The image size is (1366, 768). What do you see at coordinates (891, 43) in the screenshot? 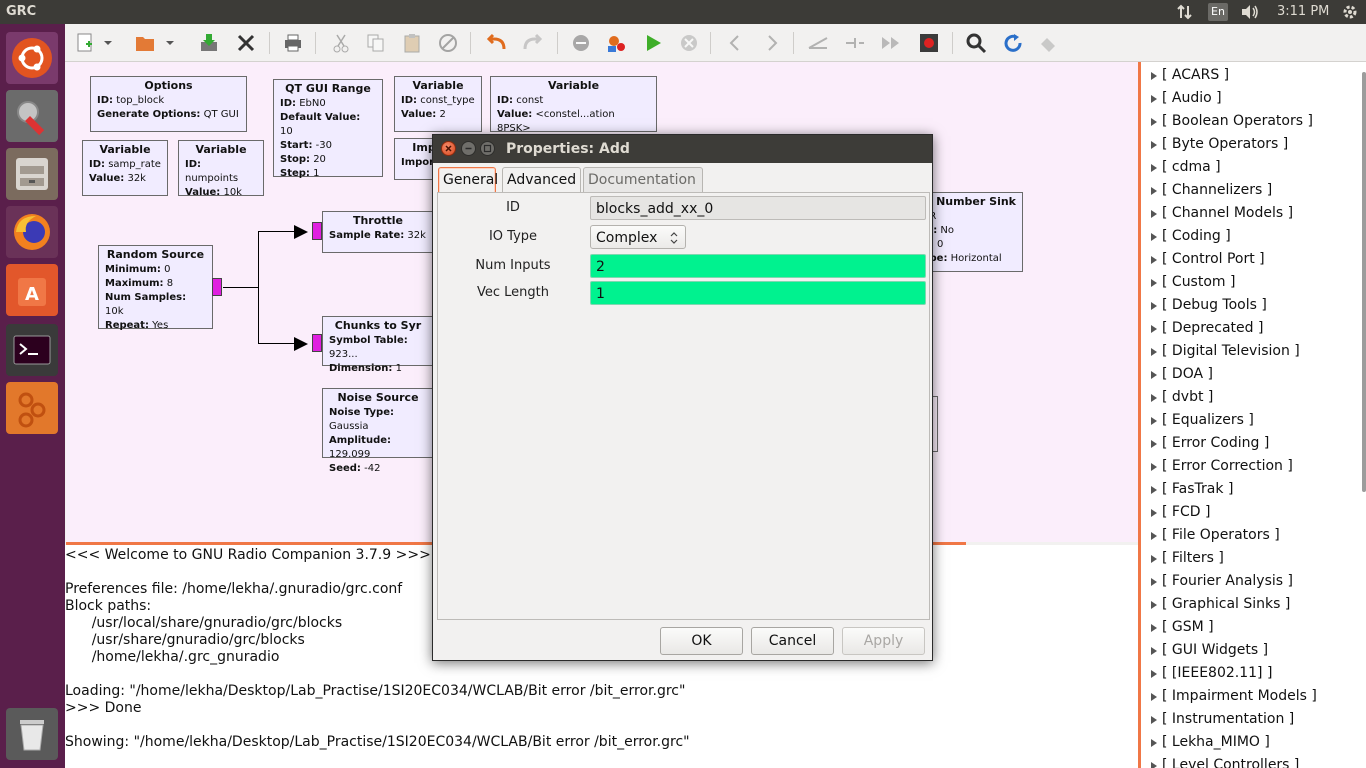
I see `fast-forward-icon` at bounding box center [891, 43].